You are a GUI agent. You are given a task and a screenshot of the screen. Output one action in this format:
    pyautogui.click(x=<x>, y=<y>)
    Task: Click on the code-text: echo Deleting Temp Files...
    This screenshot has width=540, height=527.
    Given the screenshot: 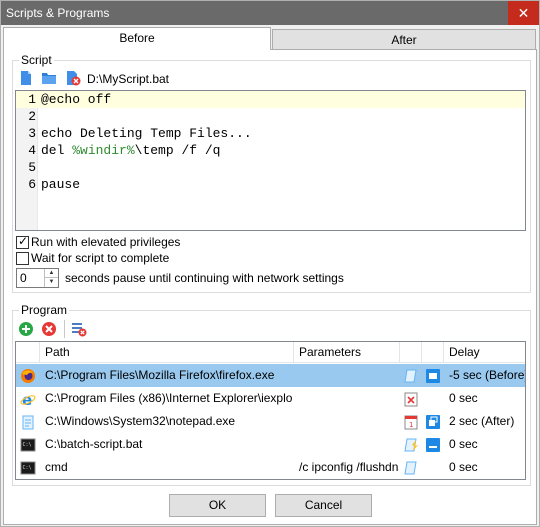 What is the action you would take?
    pyautogui.click(x=146, y=133)
    